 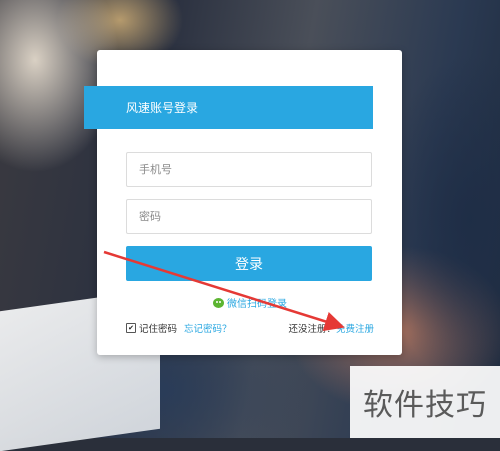 I want to click on wechat-login-label: 微信扫码登录, so click(x=257, y=304).